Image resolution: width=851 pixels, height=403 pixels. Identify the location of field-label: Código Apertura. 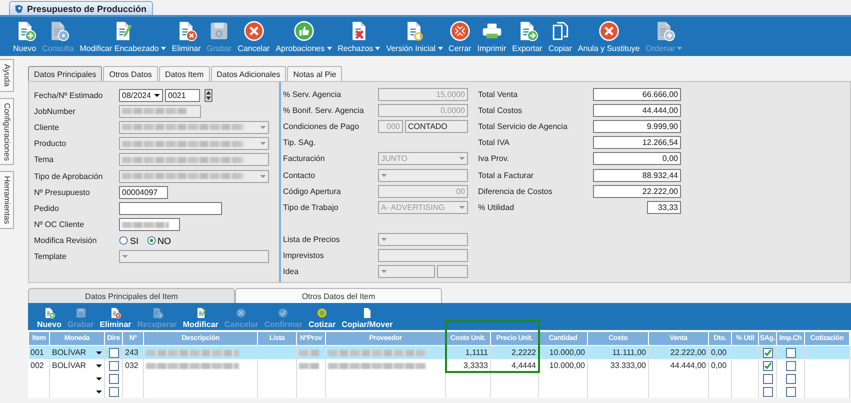
(312, 191).